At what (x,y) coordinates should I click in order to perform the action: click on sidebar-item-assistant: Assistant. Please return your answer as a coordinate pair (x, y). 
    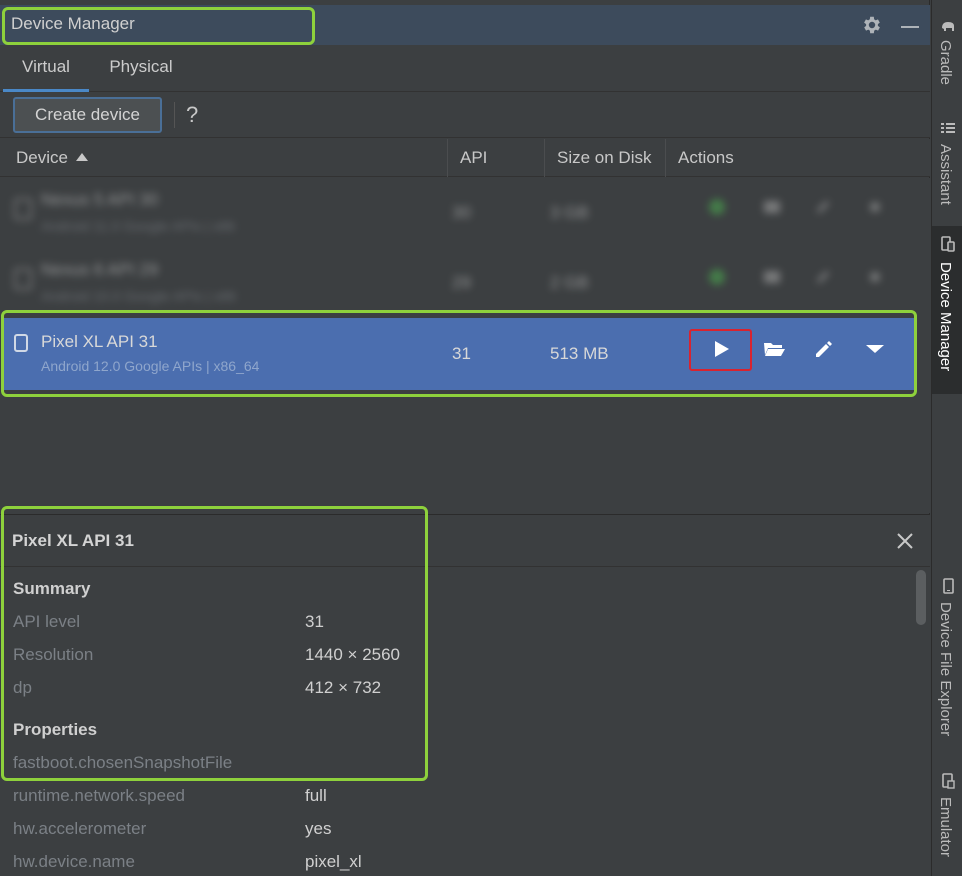
    Looking at the image, I should click on (947, 162).